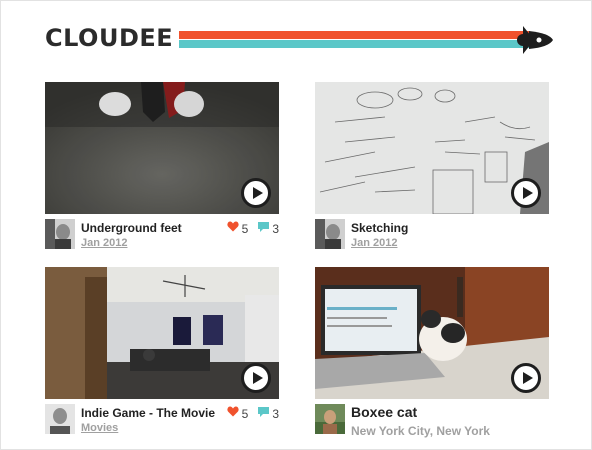 This screenshot has height=450, width=592. Describe the element at coordinates (379, 228) in the screenshot. I see `video-title: Sketching` at that location.